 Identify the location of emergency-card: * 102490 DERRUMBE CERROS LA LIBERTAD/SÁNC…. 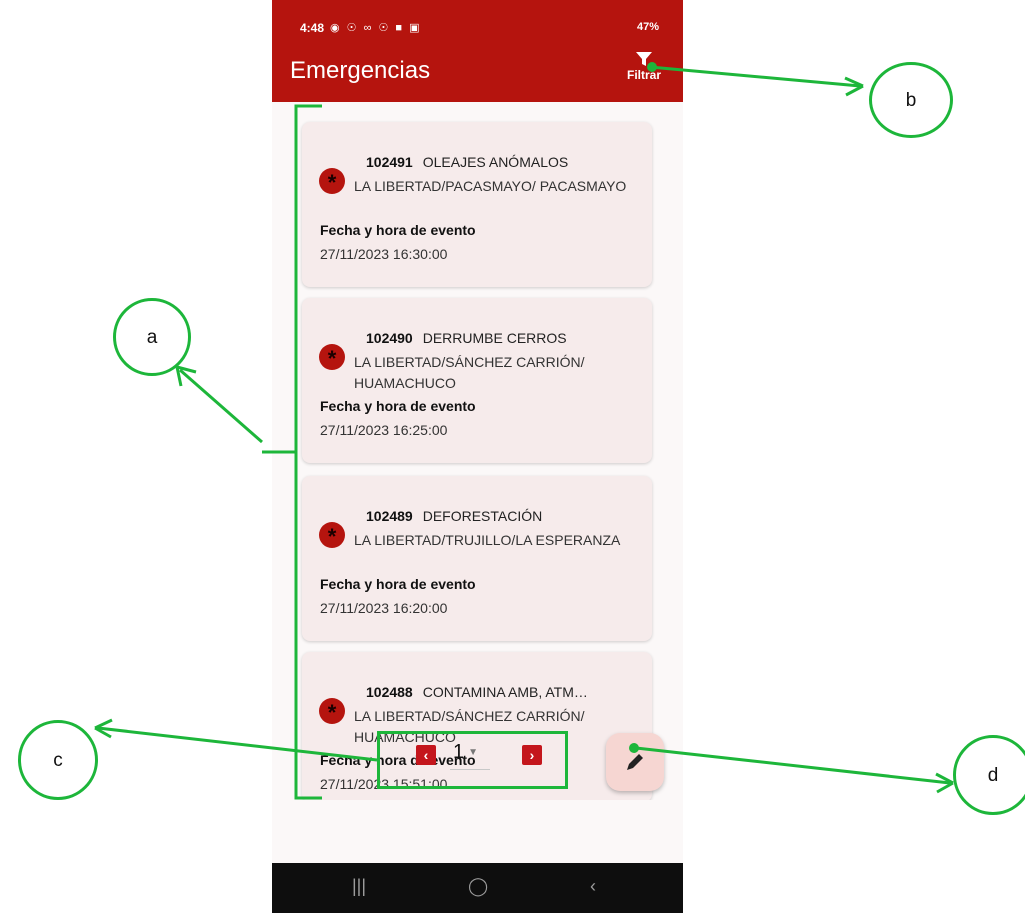
(477, 380).